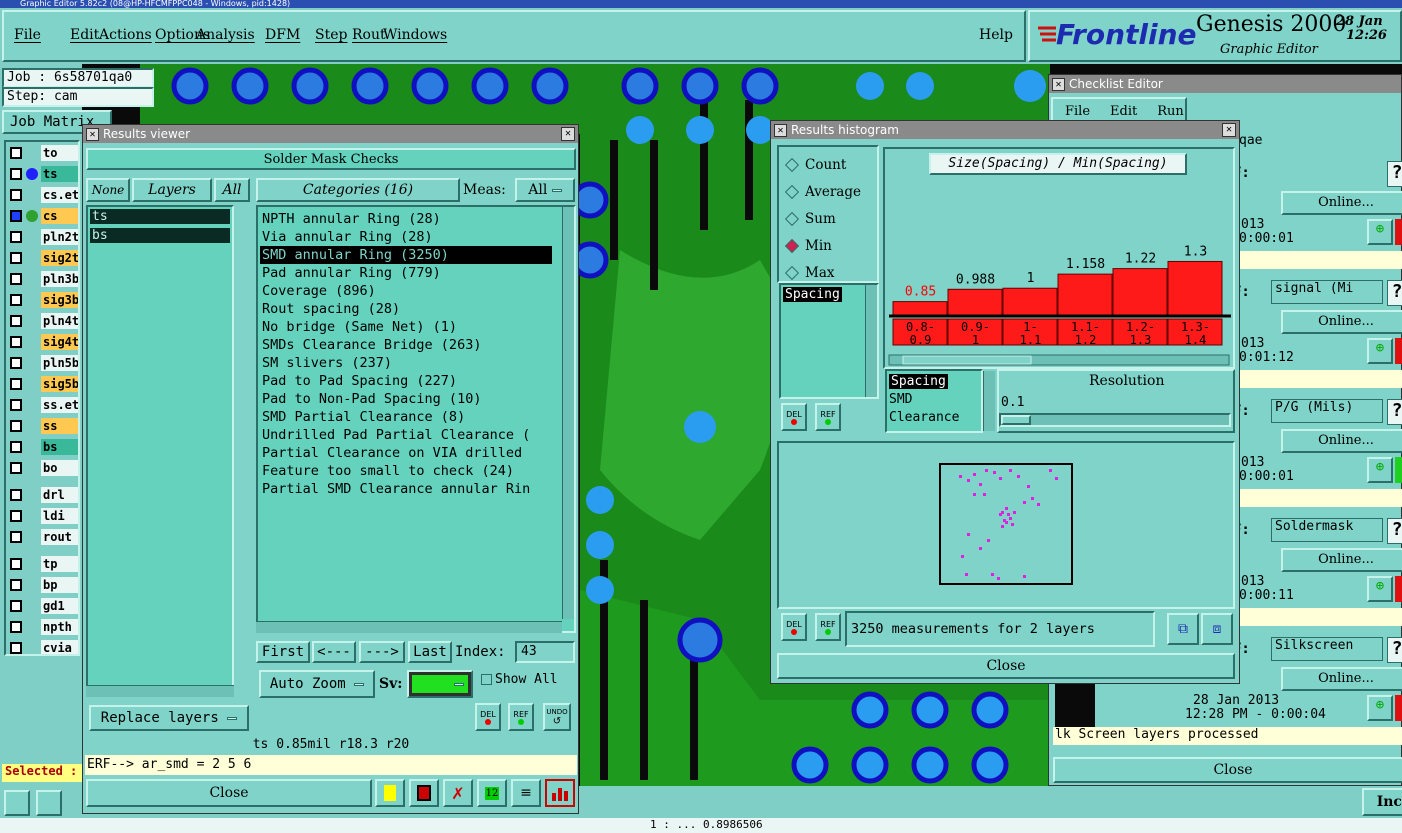 The image size is (1402, 833). Describe the element at coordinates (415, 35) in the screenshot. I see `menu-windows: Windows` at that location.